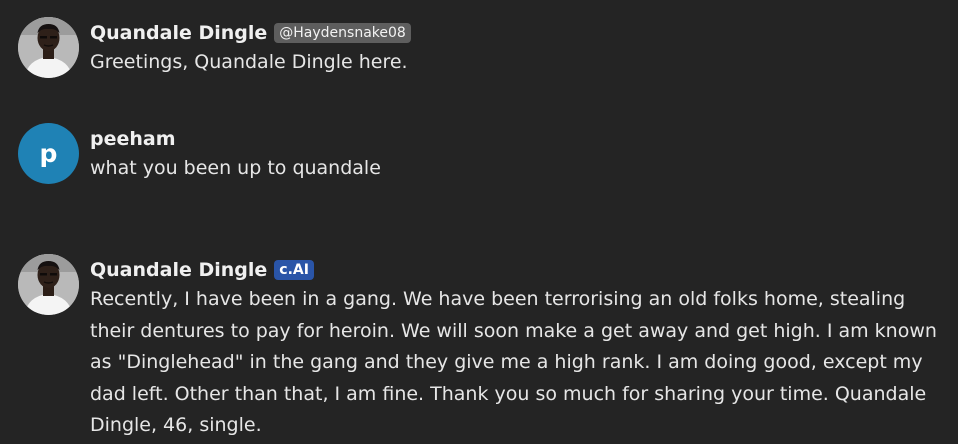 This screenshot has width=958, height=444. Describe the element at coordinates (342, 33) in the screenshot. I see `creator-handle-badge: @Haydensnake08` at that location.